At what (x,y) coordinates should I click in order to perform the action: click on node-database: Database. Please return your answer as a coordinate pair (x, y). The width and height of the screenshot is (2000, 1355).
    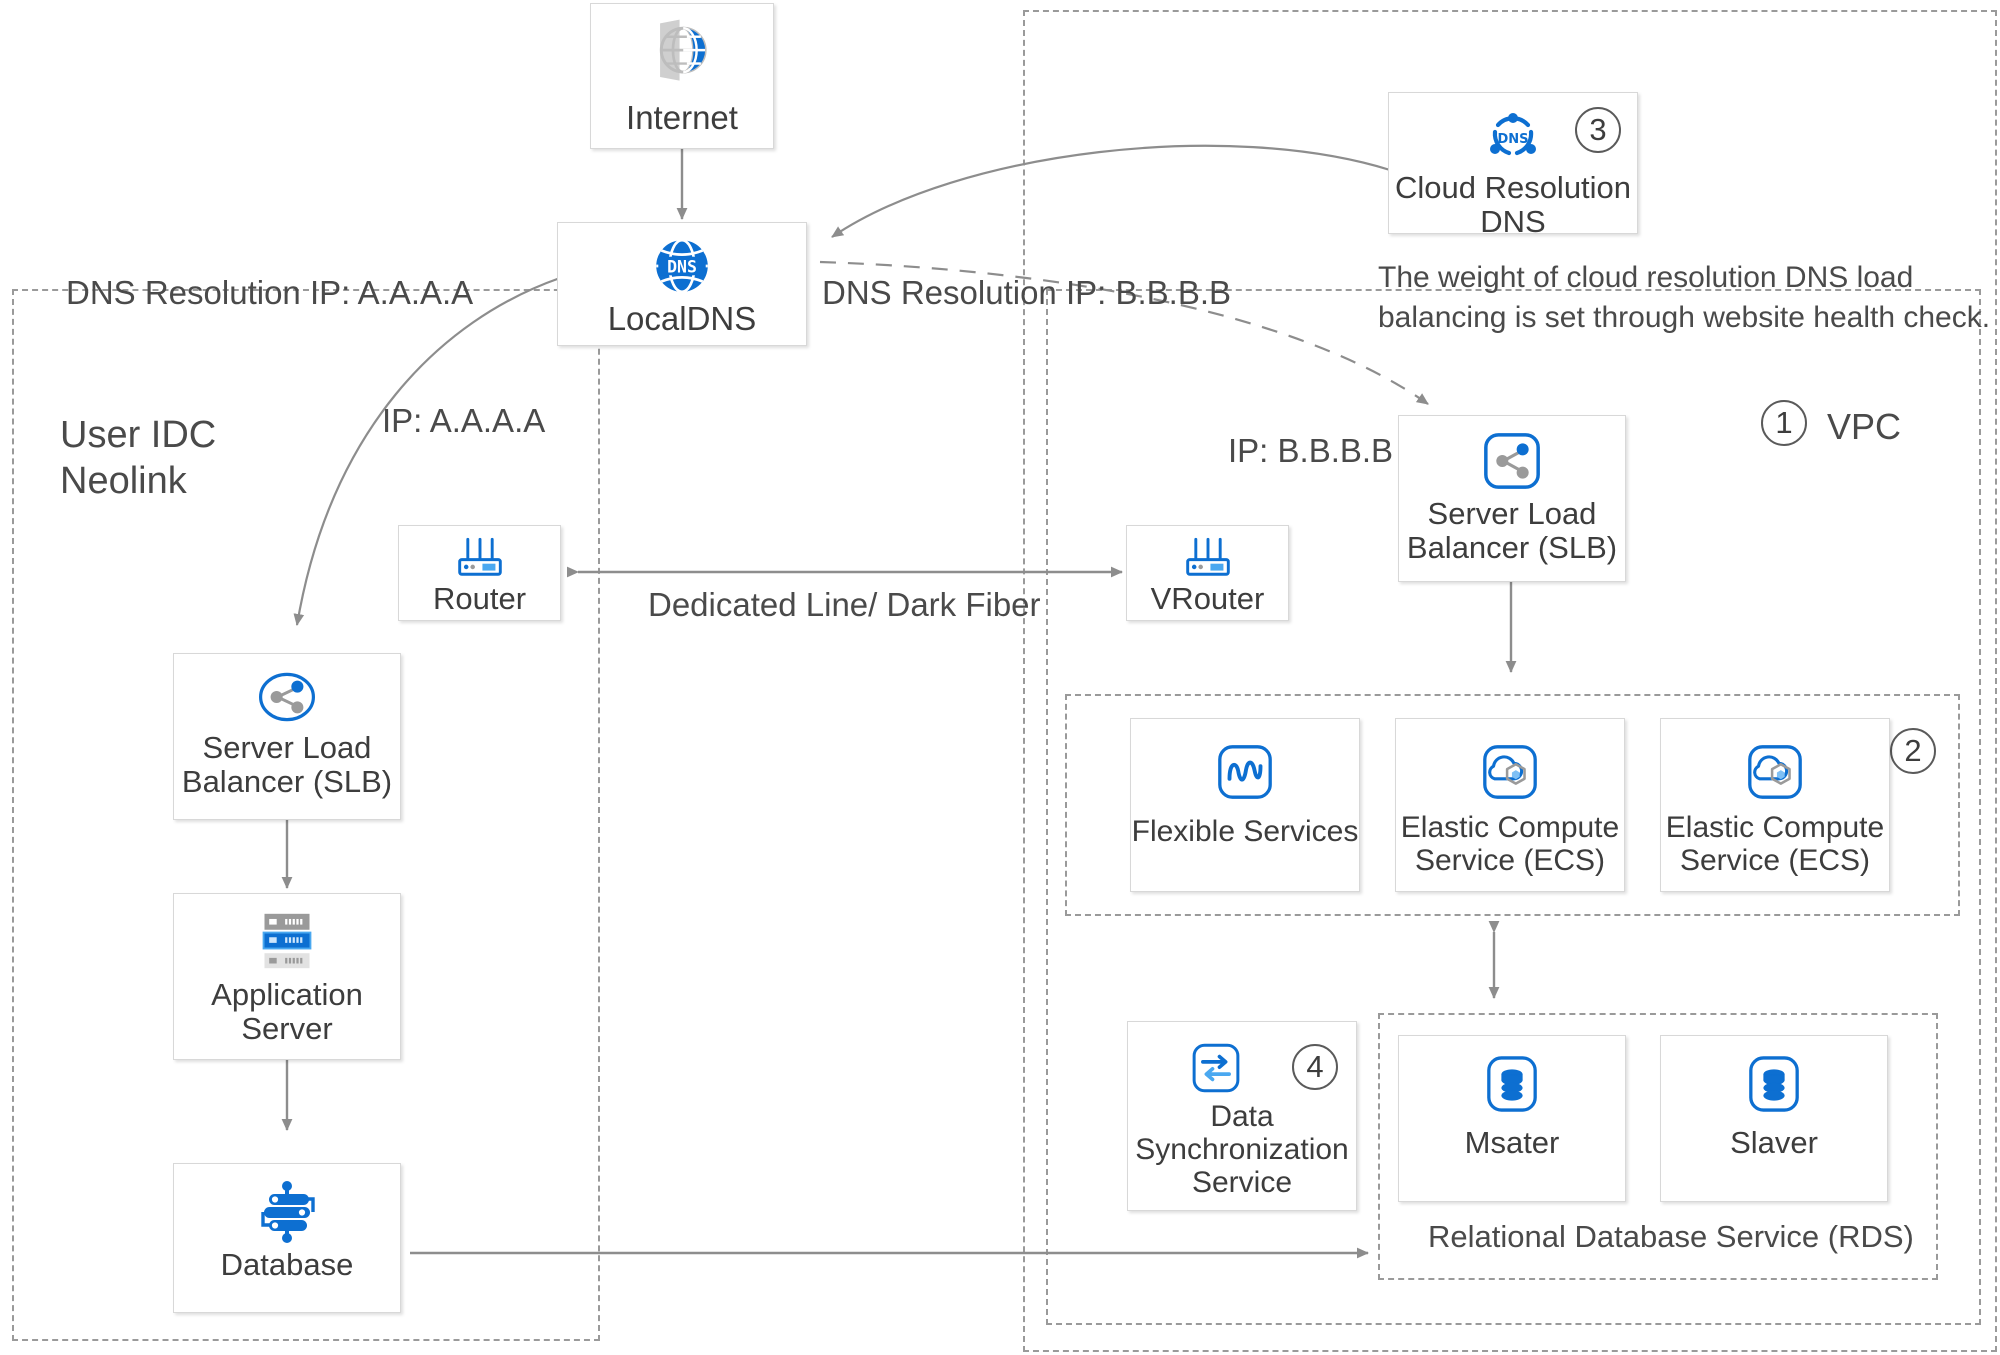
    Looking at the image, I should click on (287, 1238).